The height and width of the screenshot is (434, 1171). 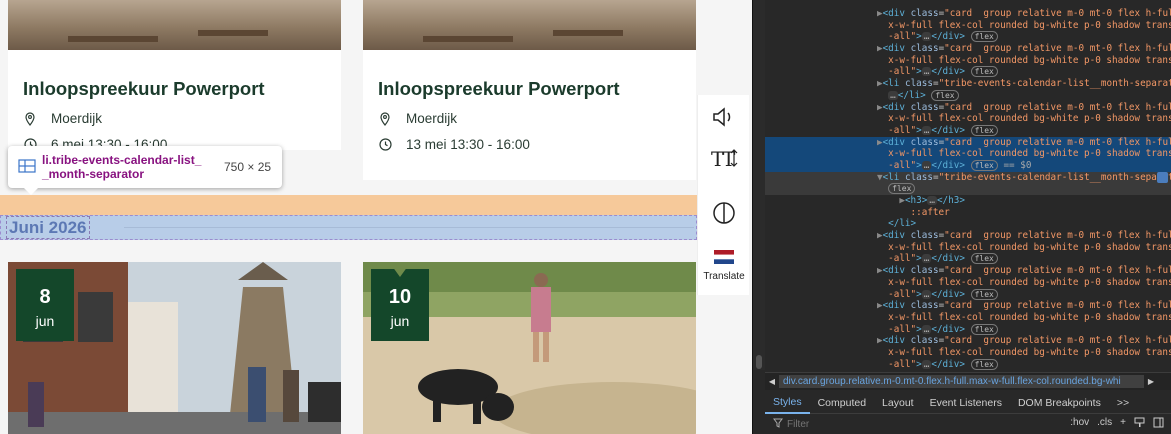 What do you see at coordinates (45, 297) in the screenshot?
I see `date-badge-day: 8` at bounding box center [45, 297].